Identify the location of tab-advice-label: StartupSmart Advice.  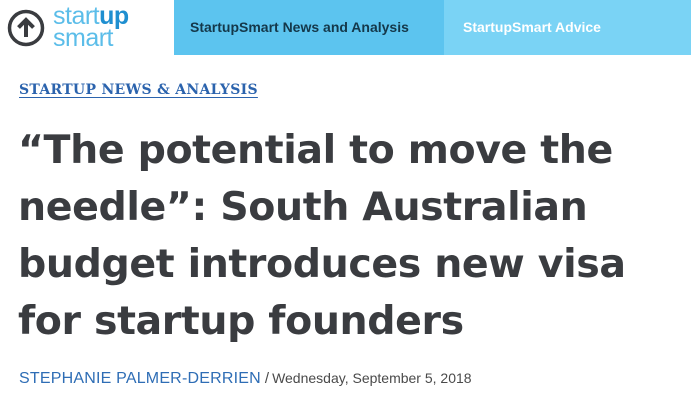
(532, 27).